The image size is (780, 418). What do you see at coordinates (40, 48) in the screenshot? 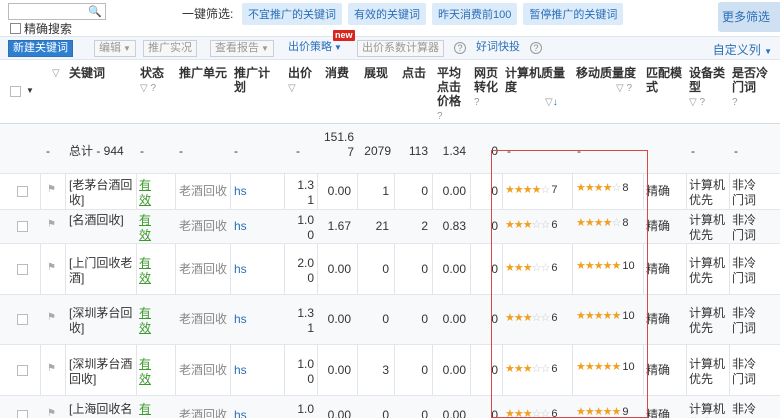
I see `new-keyword-button: 新建关键词` at bounding box center [40, 48].